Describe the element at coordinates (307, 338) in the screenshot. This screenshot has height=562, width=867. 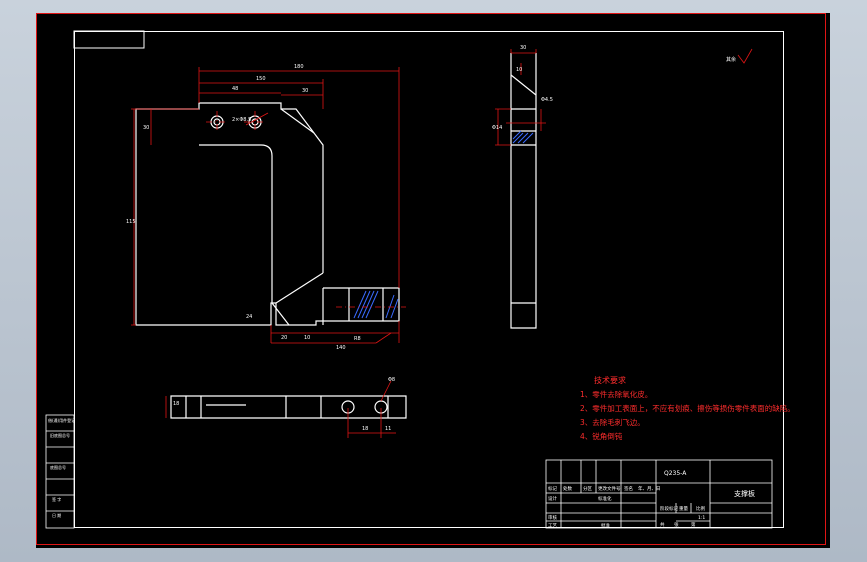
I see `dim-bottom-3: 10` at that location.